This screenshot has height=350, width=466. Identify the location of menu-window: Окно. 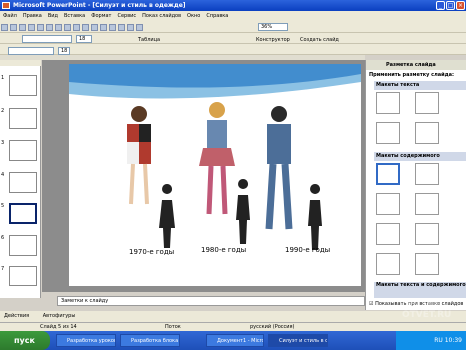
(193, 16).